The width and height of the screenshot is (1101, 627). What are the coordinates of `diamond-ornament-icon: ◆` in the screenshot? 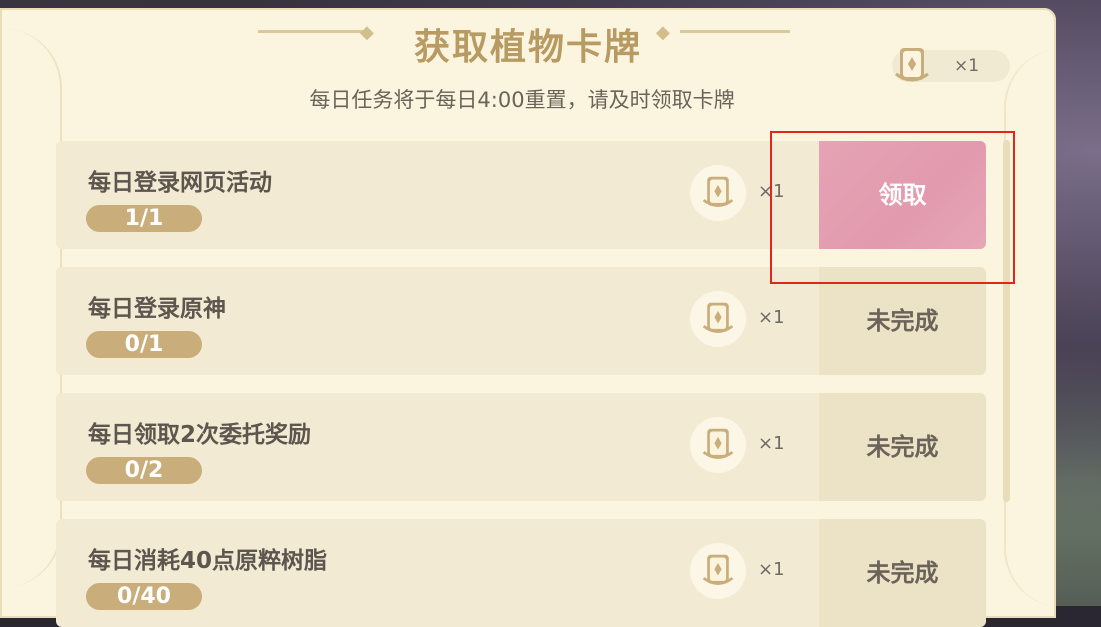 It's located at (663, 32).